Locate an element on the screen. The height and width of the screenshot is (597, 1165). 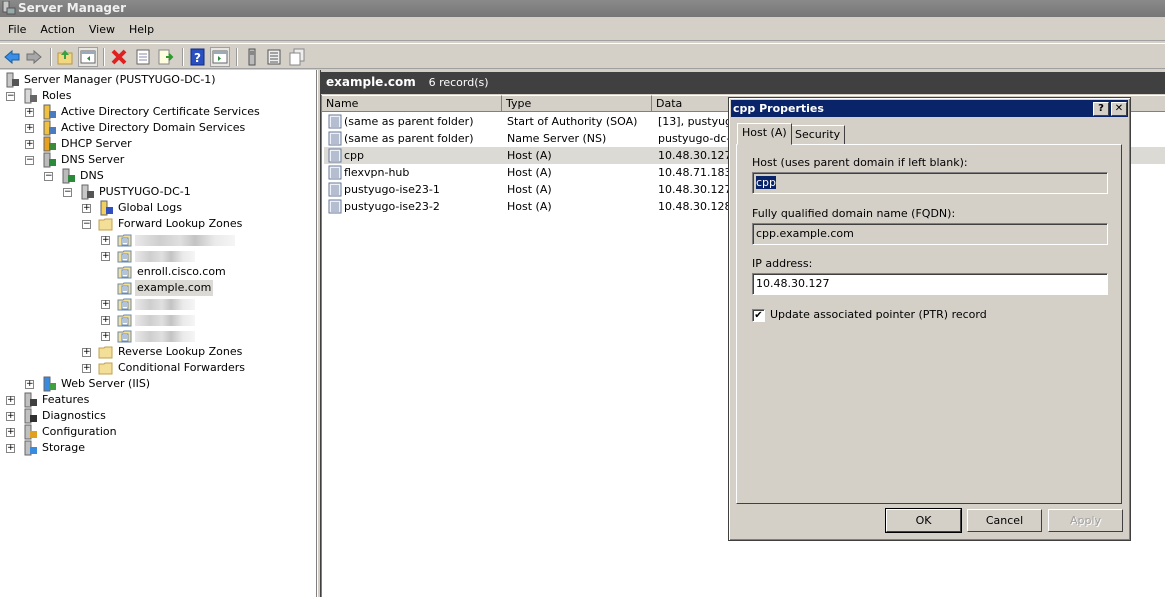
show-hide-console-tree-button is located at coordinates (88, 57).